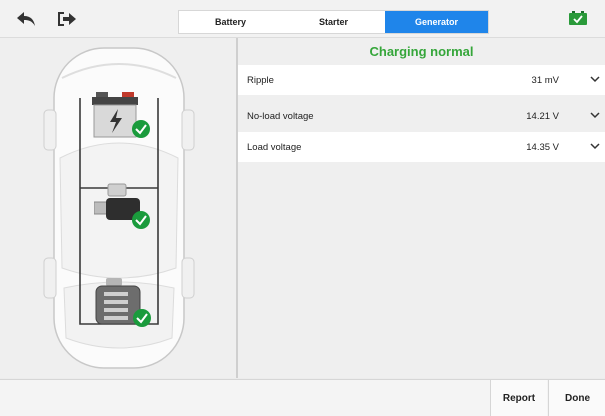  Describe the element at coordinates (545, 80) in the screenshot. I see `measurement-value: 31 mV` at that location.